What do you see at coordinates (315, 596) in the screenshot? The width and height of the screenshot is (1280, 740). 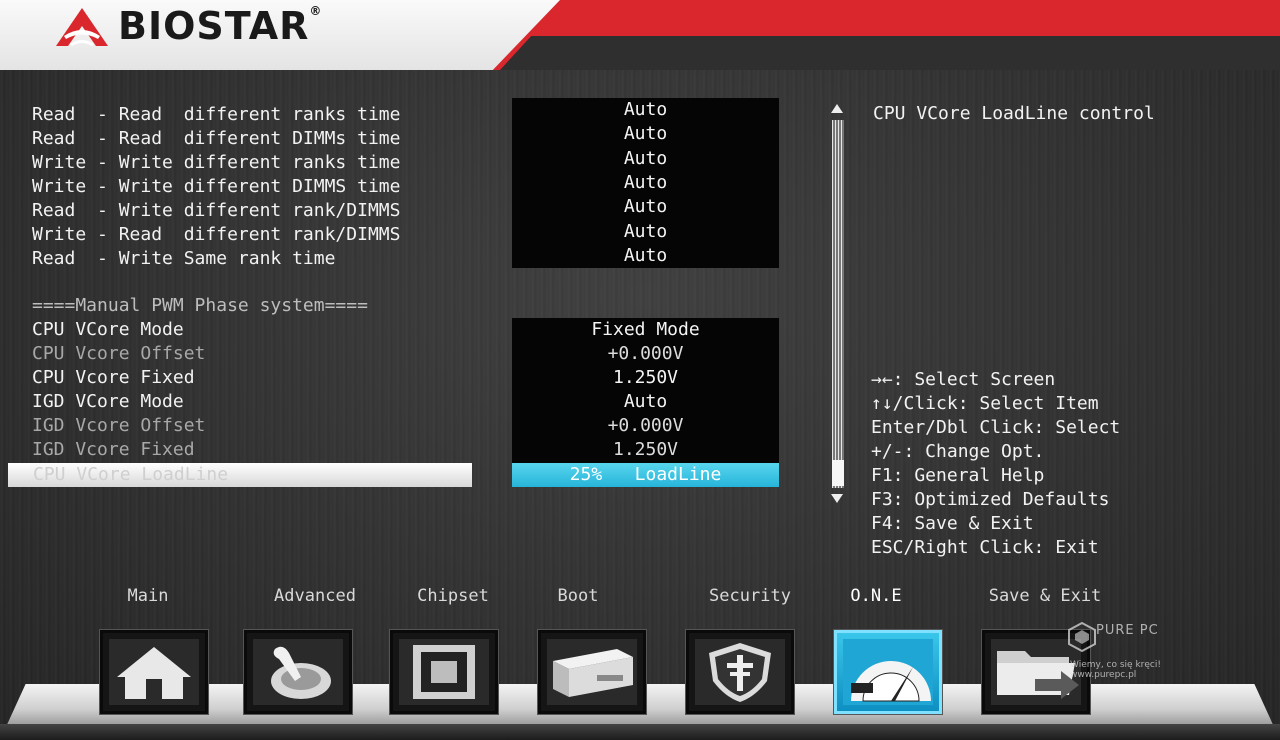 I see `nav-label-advanced: Advanced` at bounding box center [315, 596].